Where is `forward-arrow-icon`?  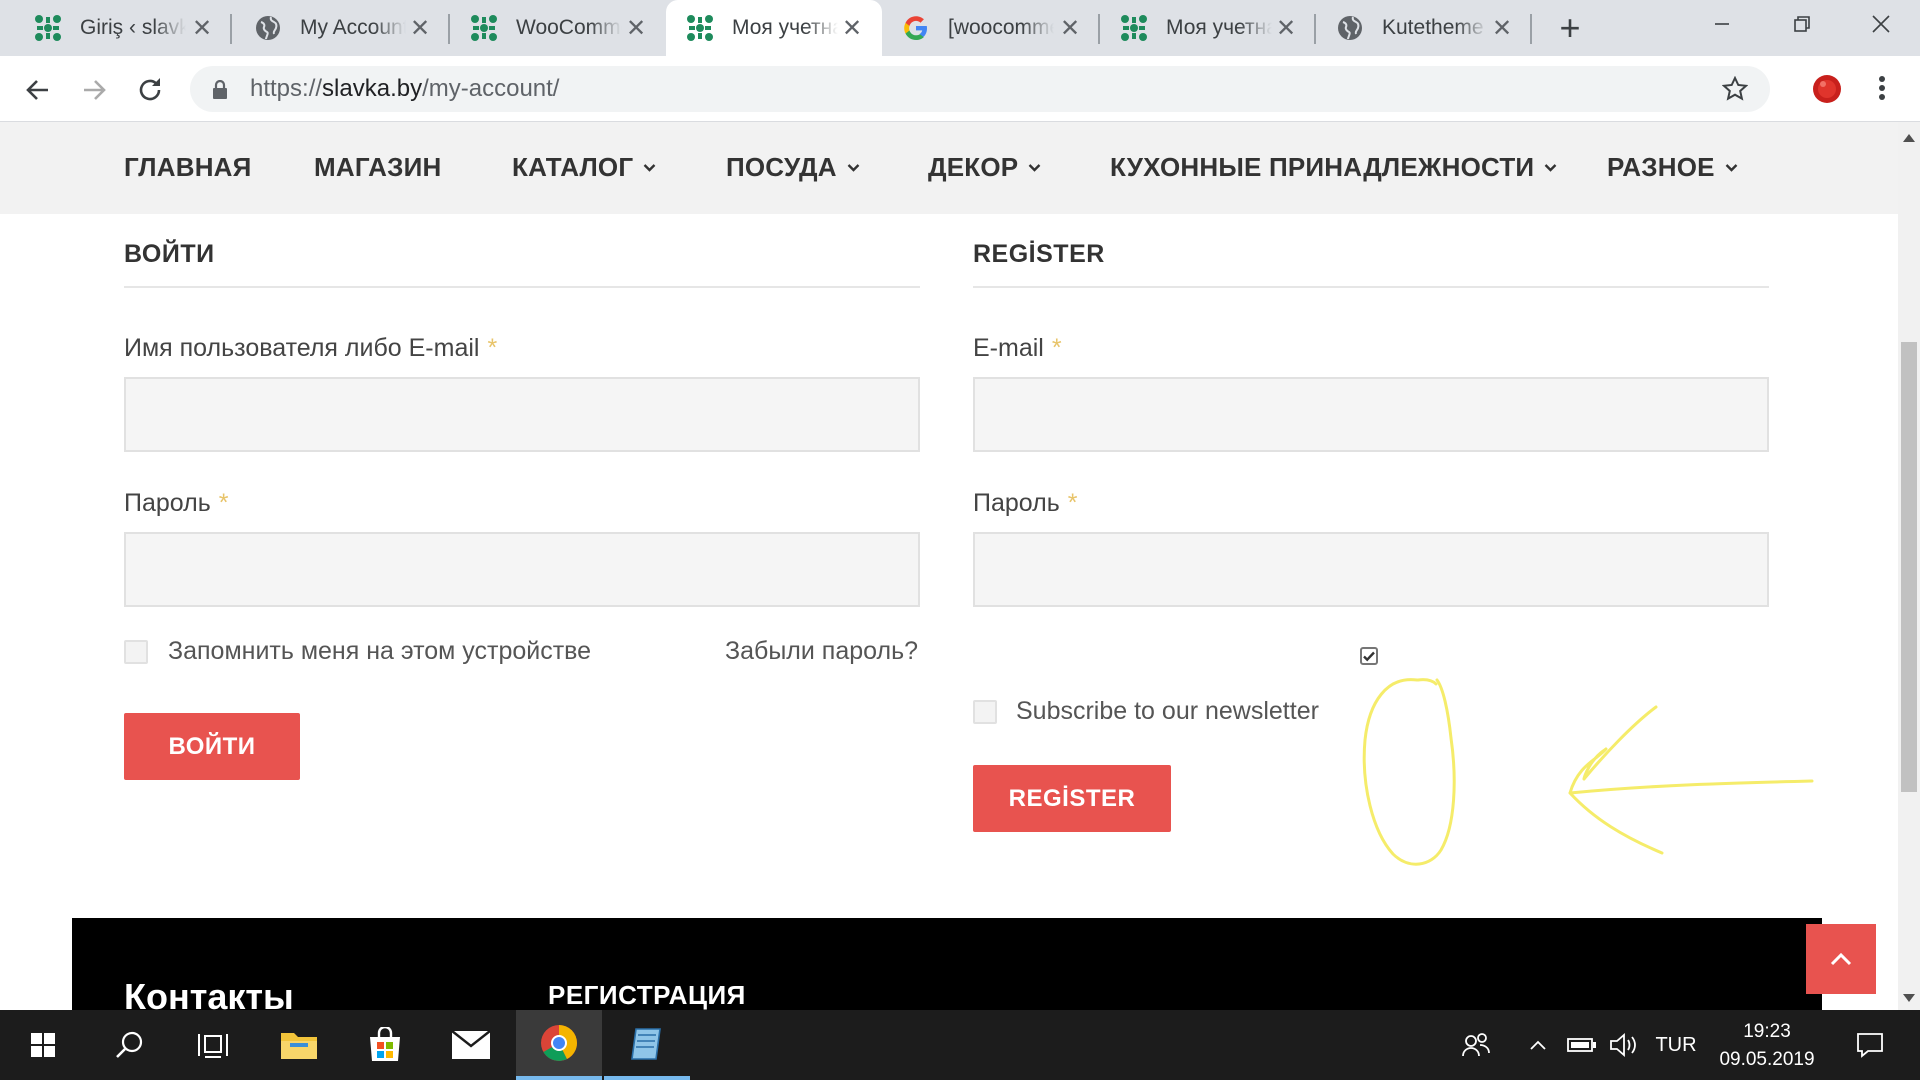
forward-arrow-icon is located at coordinates (94, 90).